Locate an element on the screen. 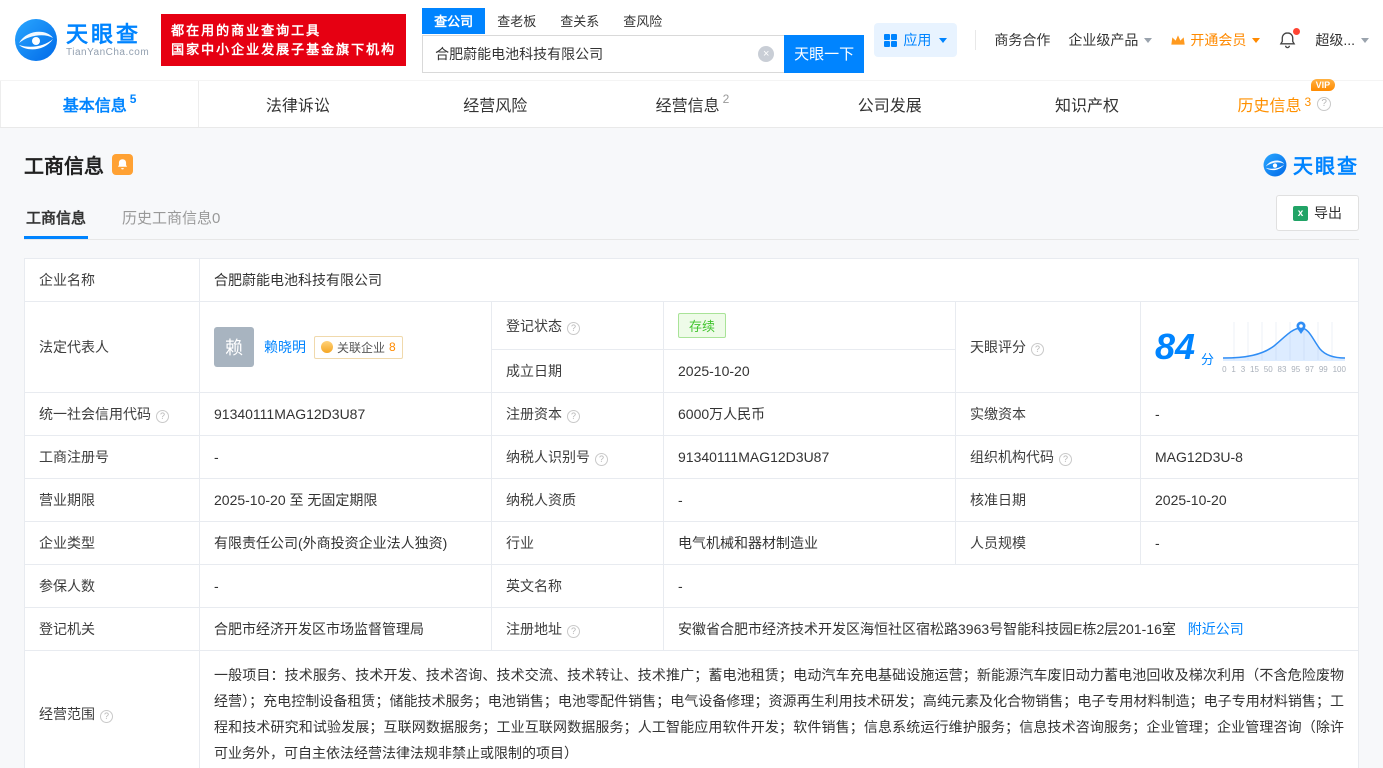 The width and height of the screenshot is (1383, 768). org-code-value: MAG12D3U-8 is located at coordinates (1249, 457).